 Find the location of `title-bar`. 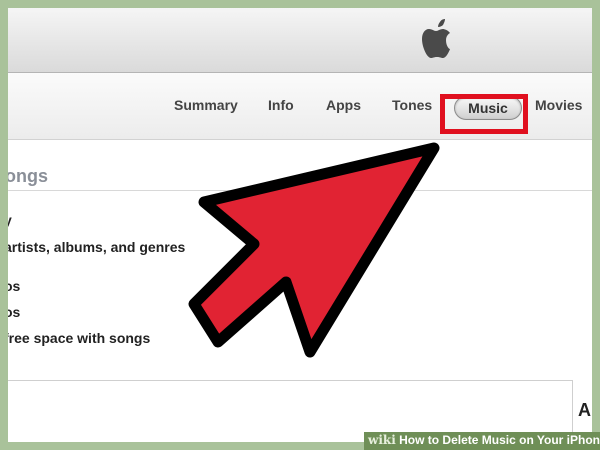

title-bar is located at coordinates (300, 40).